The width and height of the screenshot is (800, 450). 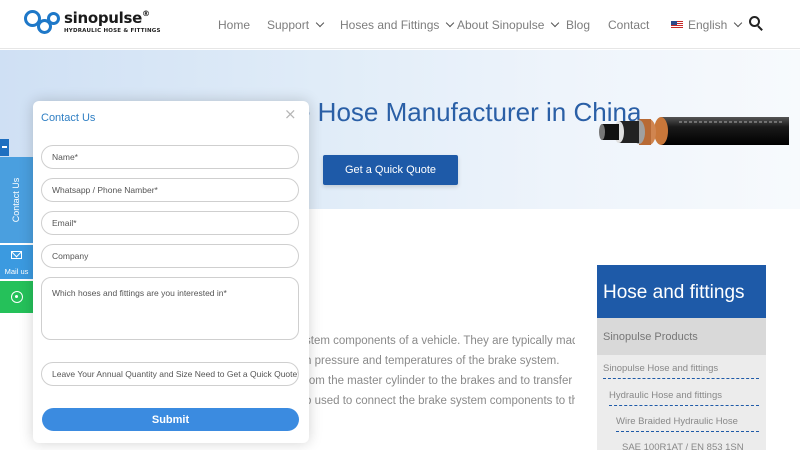 I want to click on search-icon, so click(x=757, y=24).